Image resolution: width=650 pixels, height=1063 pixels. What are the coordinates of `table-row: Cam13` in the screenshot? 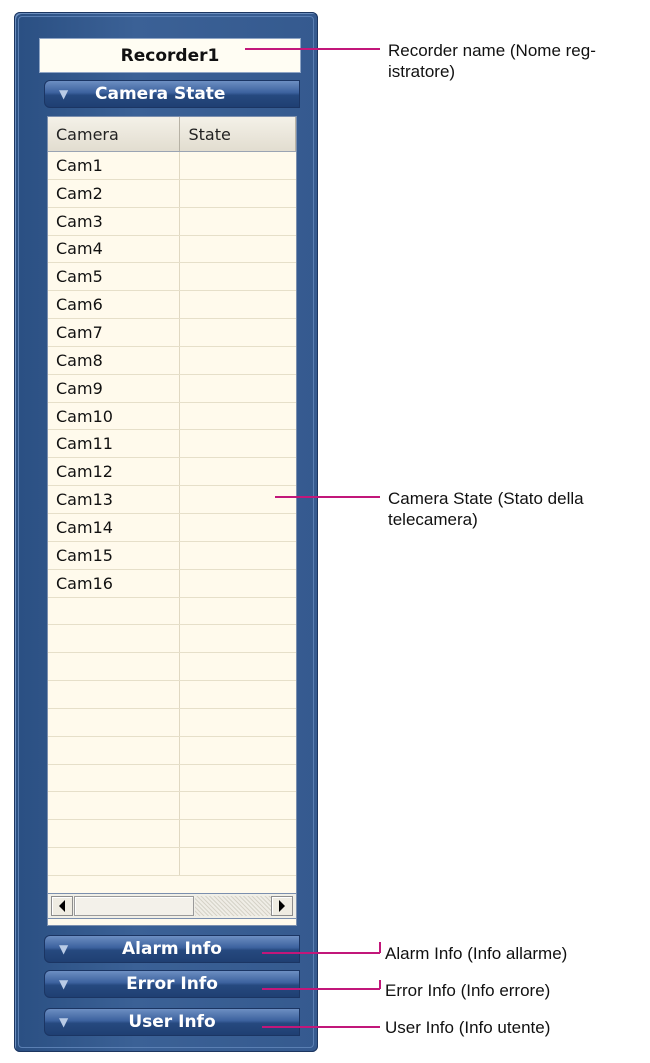 It's located at (172, 500).